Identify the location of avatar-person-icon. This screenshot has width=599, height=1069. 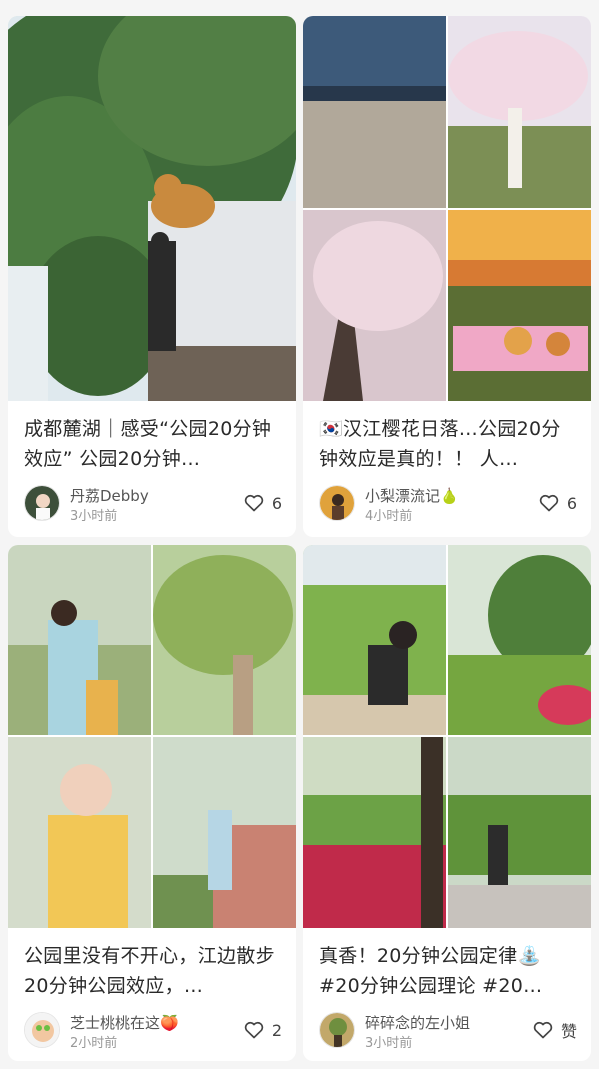
(337, 503).